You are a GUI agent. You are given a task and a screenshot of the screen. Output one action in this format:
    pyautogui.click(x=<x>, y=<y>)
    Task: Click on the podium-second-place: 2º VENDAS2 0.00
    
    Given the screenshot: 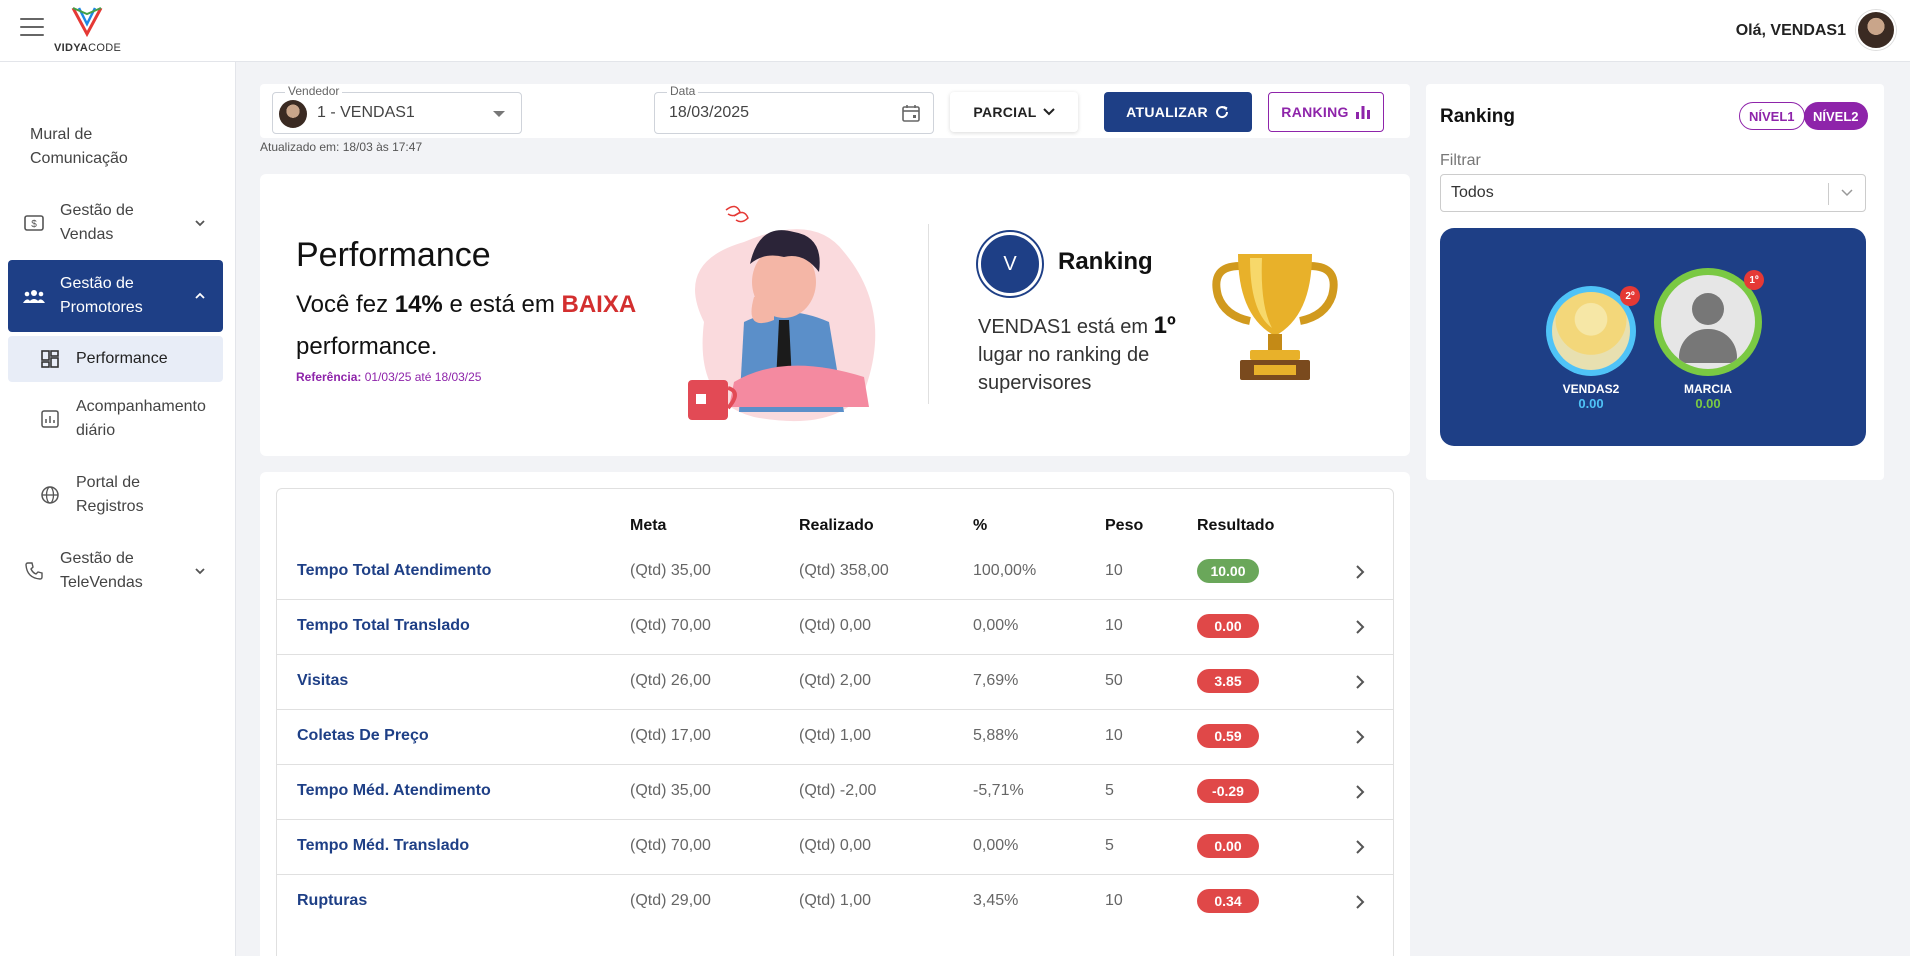 What is the action you would take?
    pyautogui.click(x=1593, y=348)
    